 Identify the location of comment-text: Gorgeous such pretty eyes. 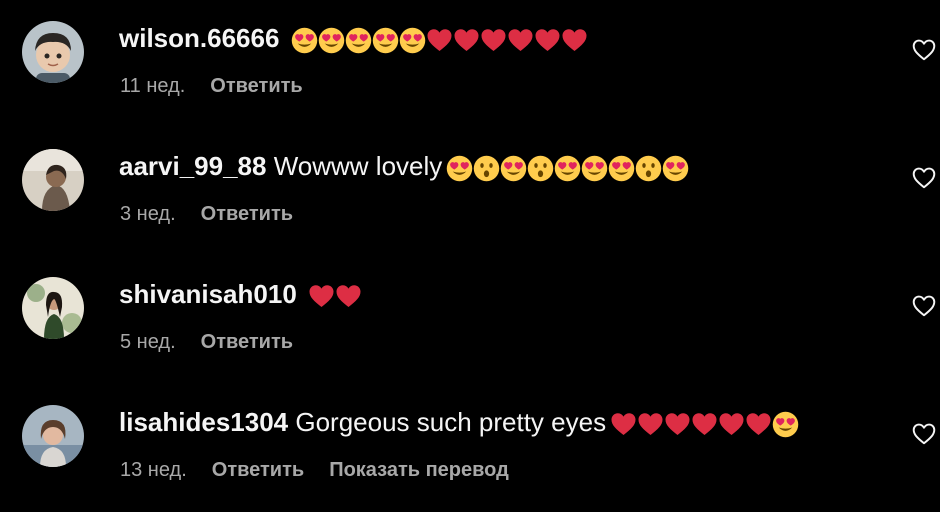
(451, 422).